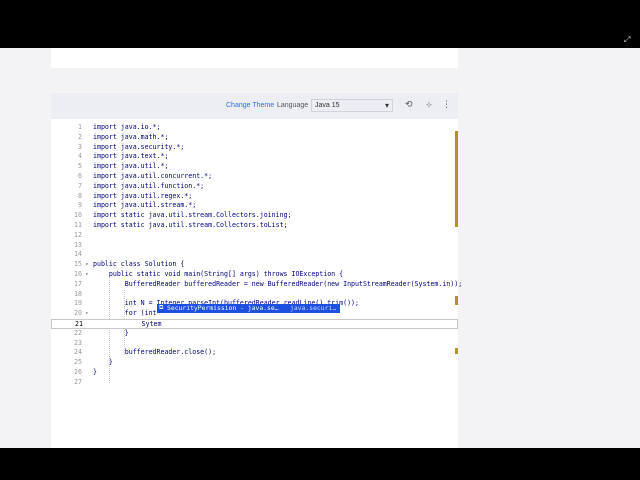 The width and height of the screenshot is (640, 480). What do you see at coordinates (250, 106) in the screenshot?
I see `change-theme-button: Change Theme` at bounding box center [250, 106].